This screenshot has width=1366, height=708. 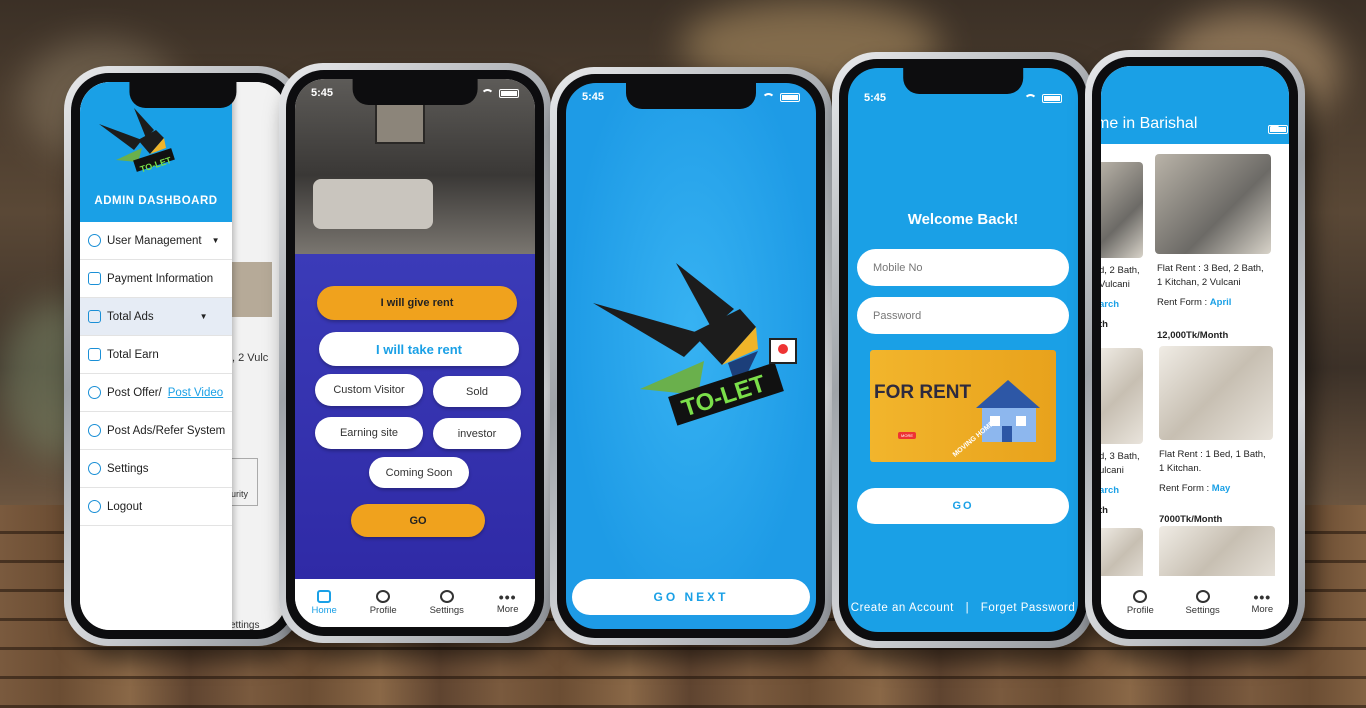 What do you see at coordinates (252, 289) in the screenshot?
I see `thumbnail` at bounding box center [252, 289].